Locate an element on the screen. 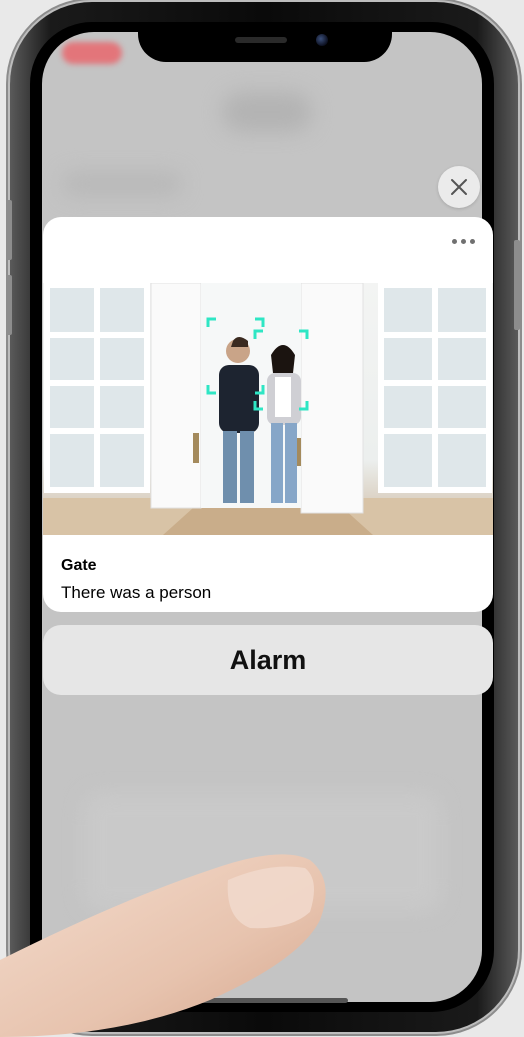 This screenshot has height=1037, width=524. status-bar-time is located at coordinates (92, 53).